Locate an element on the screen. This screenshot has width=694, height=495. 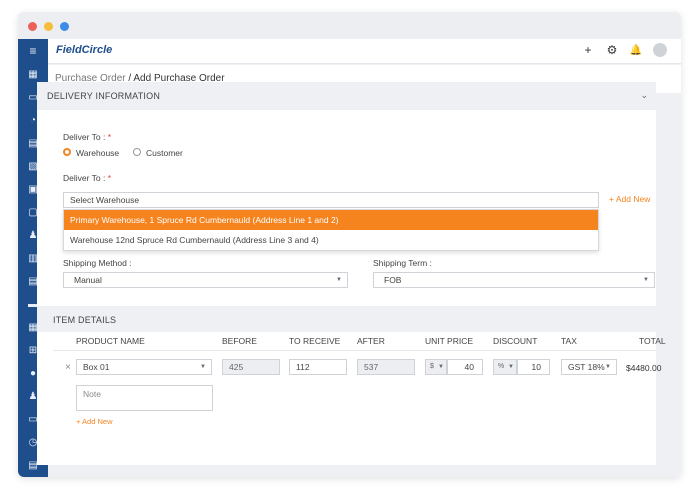
menu-icon: ≡ is located at coordinates (33, 51).